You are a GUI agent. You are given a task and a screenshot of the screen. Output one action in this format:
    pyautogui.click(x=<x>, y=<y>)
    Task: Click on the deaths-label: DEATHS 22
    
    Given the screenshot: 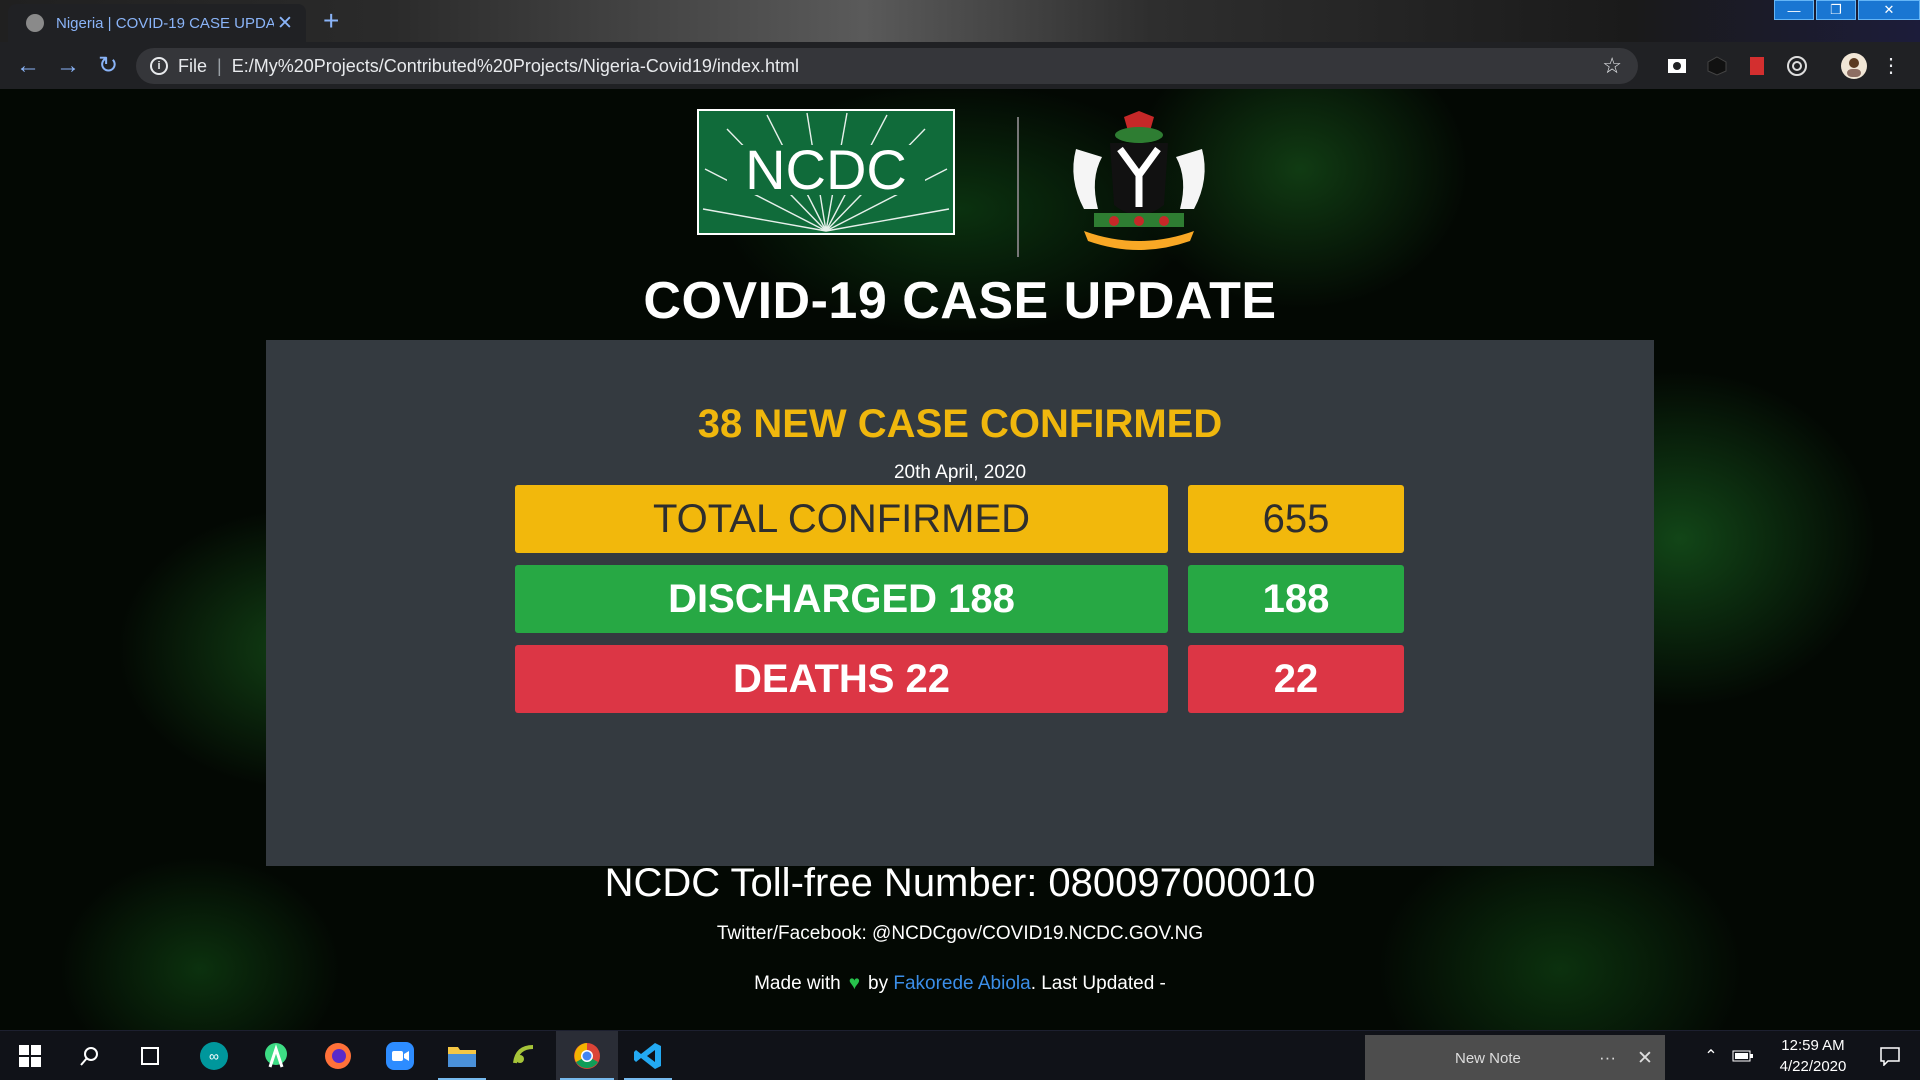 What is the action you would take?
    pyautogui.click(x=841, y=679)
    